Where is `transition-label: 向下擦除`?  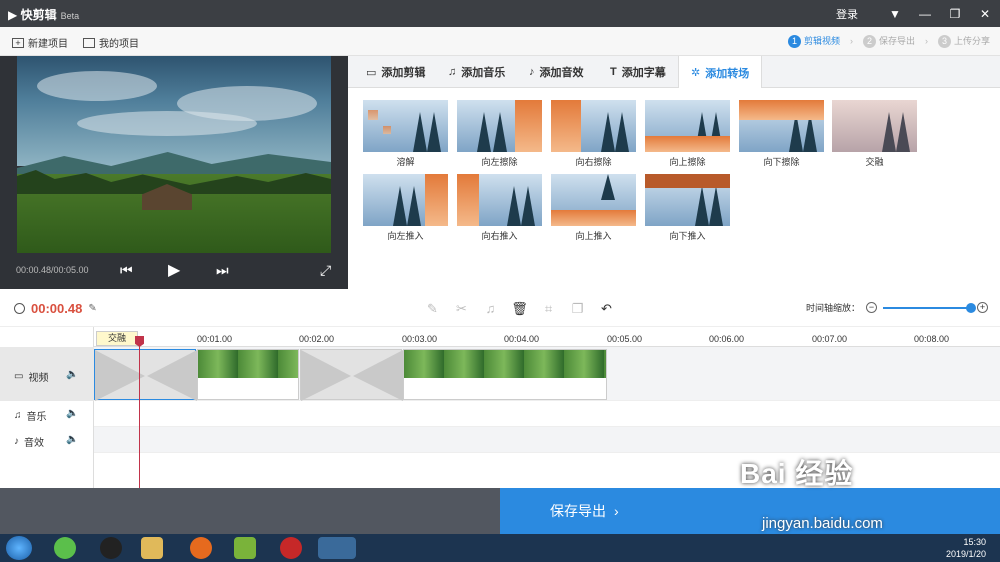 transition-label: 向下擦除 is located at coordinates (781, 162).